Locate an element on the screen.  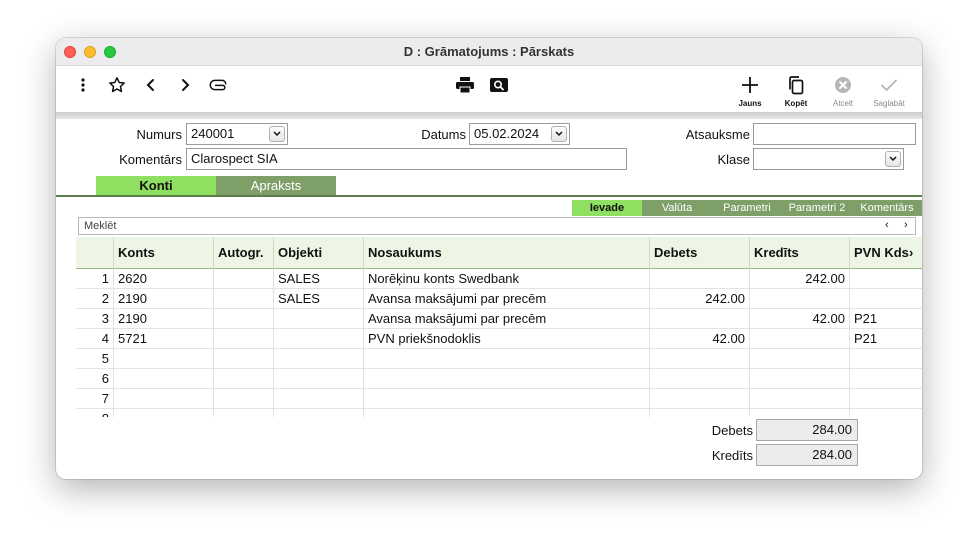
star-icon is located at coordinates (117, 85).